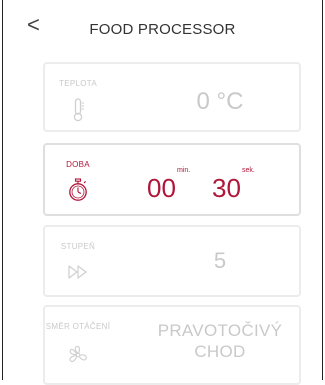 The height and width of the screenshot is (385, 325). Describe the element at coordinates (220, 260) in the screenshot. I see `level-value: 5` at that location.